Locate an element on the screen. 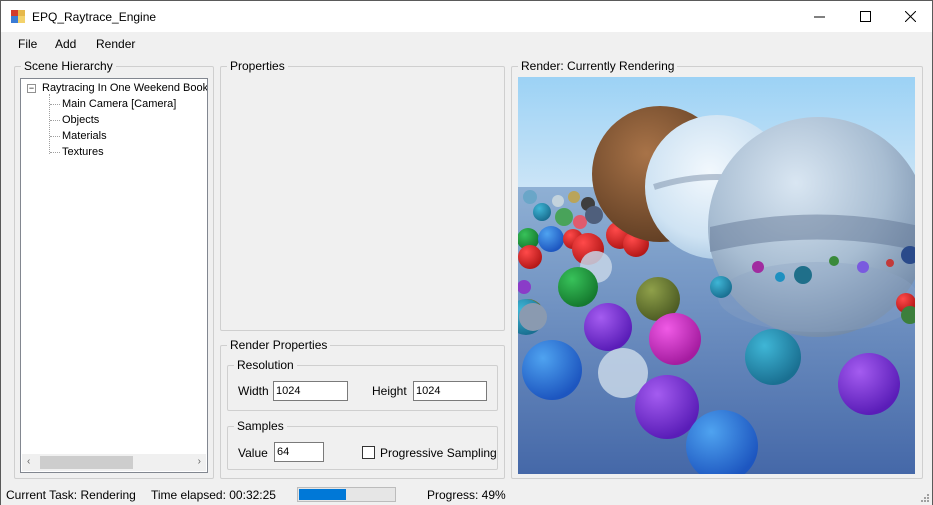 The height and width of the screenshot is (505, 933). resize-grip-icon is located at coordinates (924, 497).